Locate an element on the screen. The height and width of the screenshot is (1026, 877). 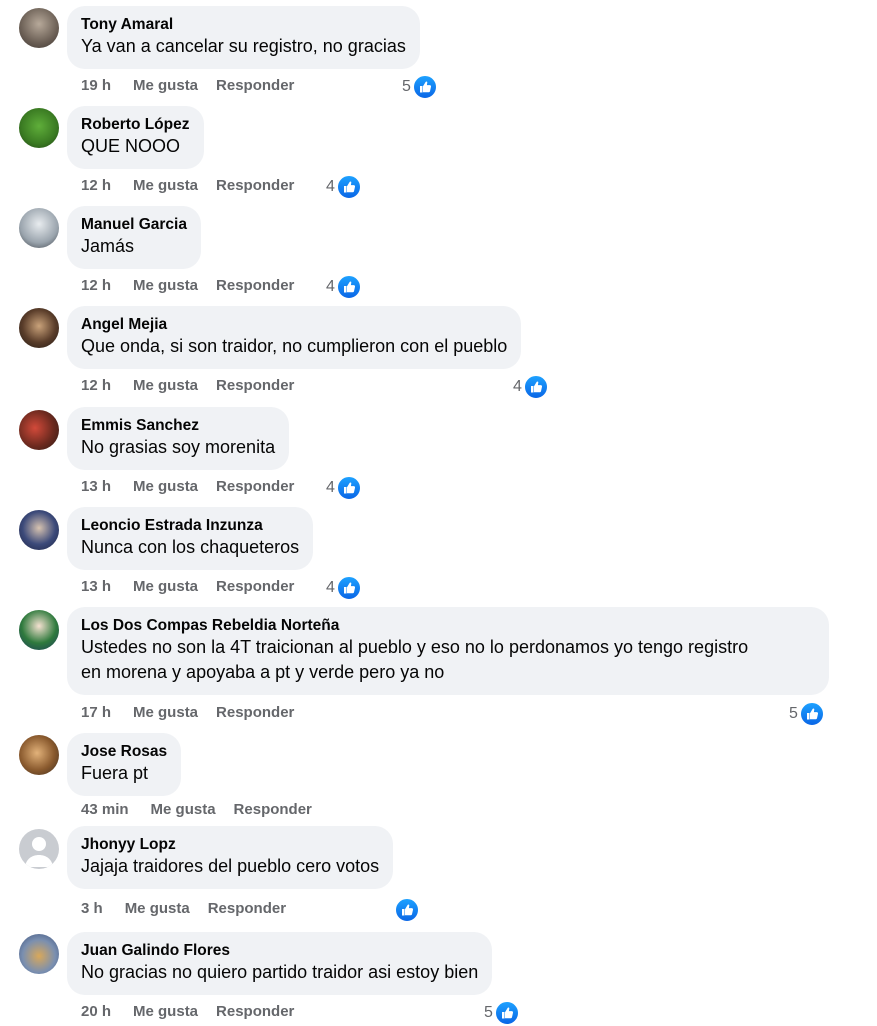
comment-time: 43 min is located at coordinates (105, 809).